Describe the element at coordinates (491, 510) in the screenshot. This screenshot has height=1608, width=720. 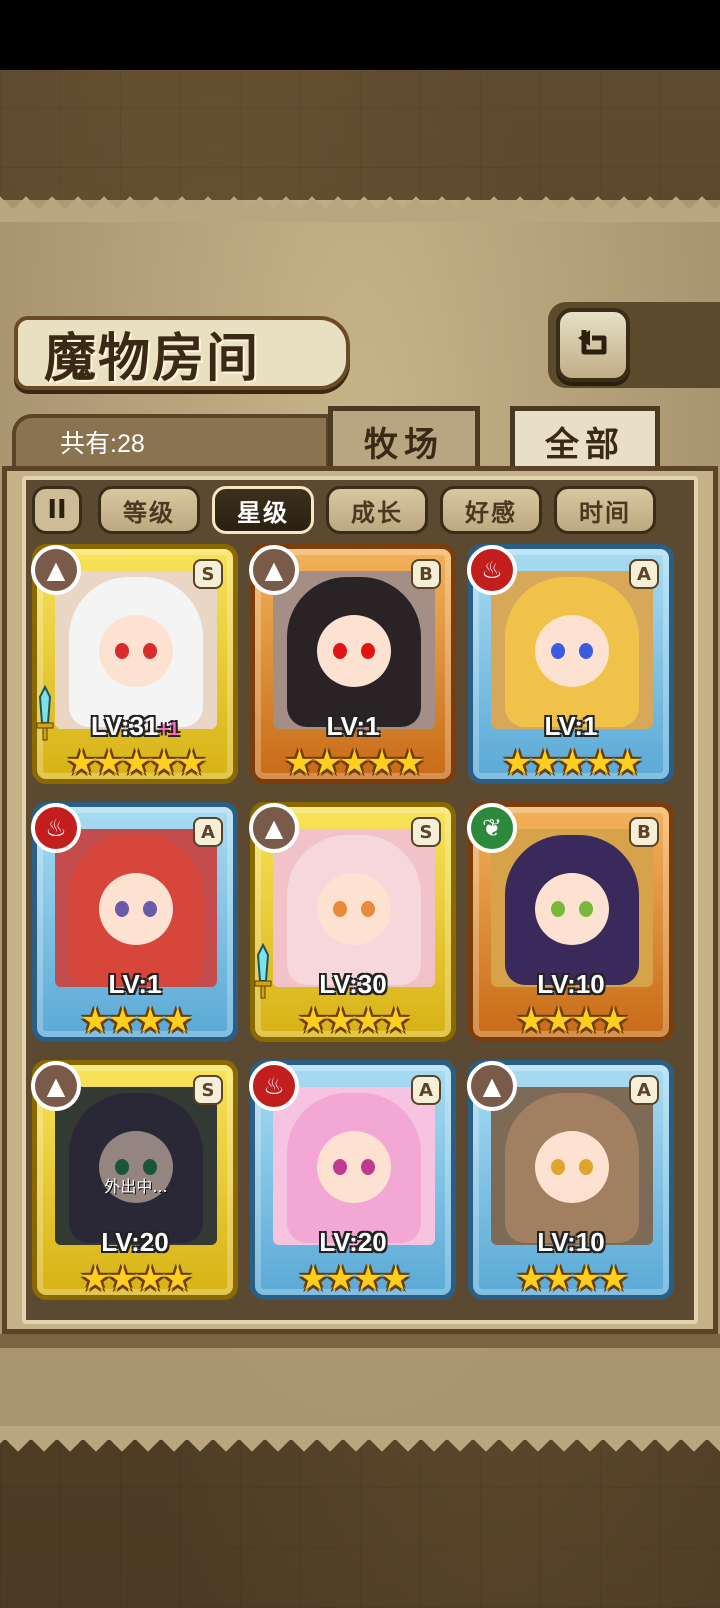
I see `sort-affection-button: 好感` at that location.